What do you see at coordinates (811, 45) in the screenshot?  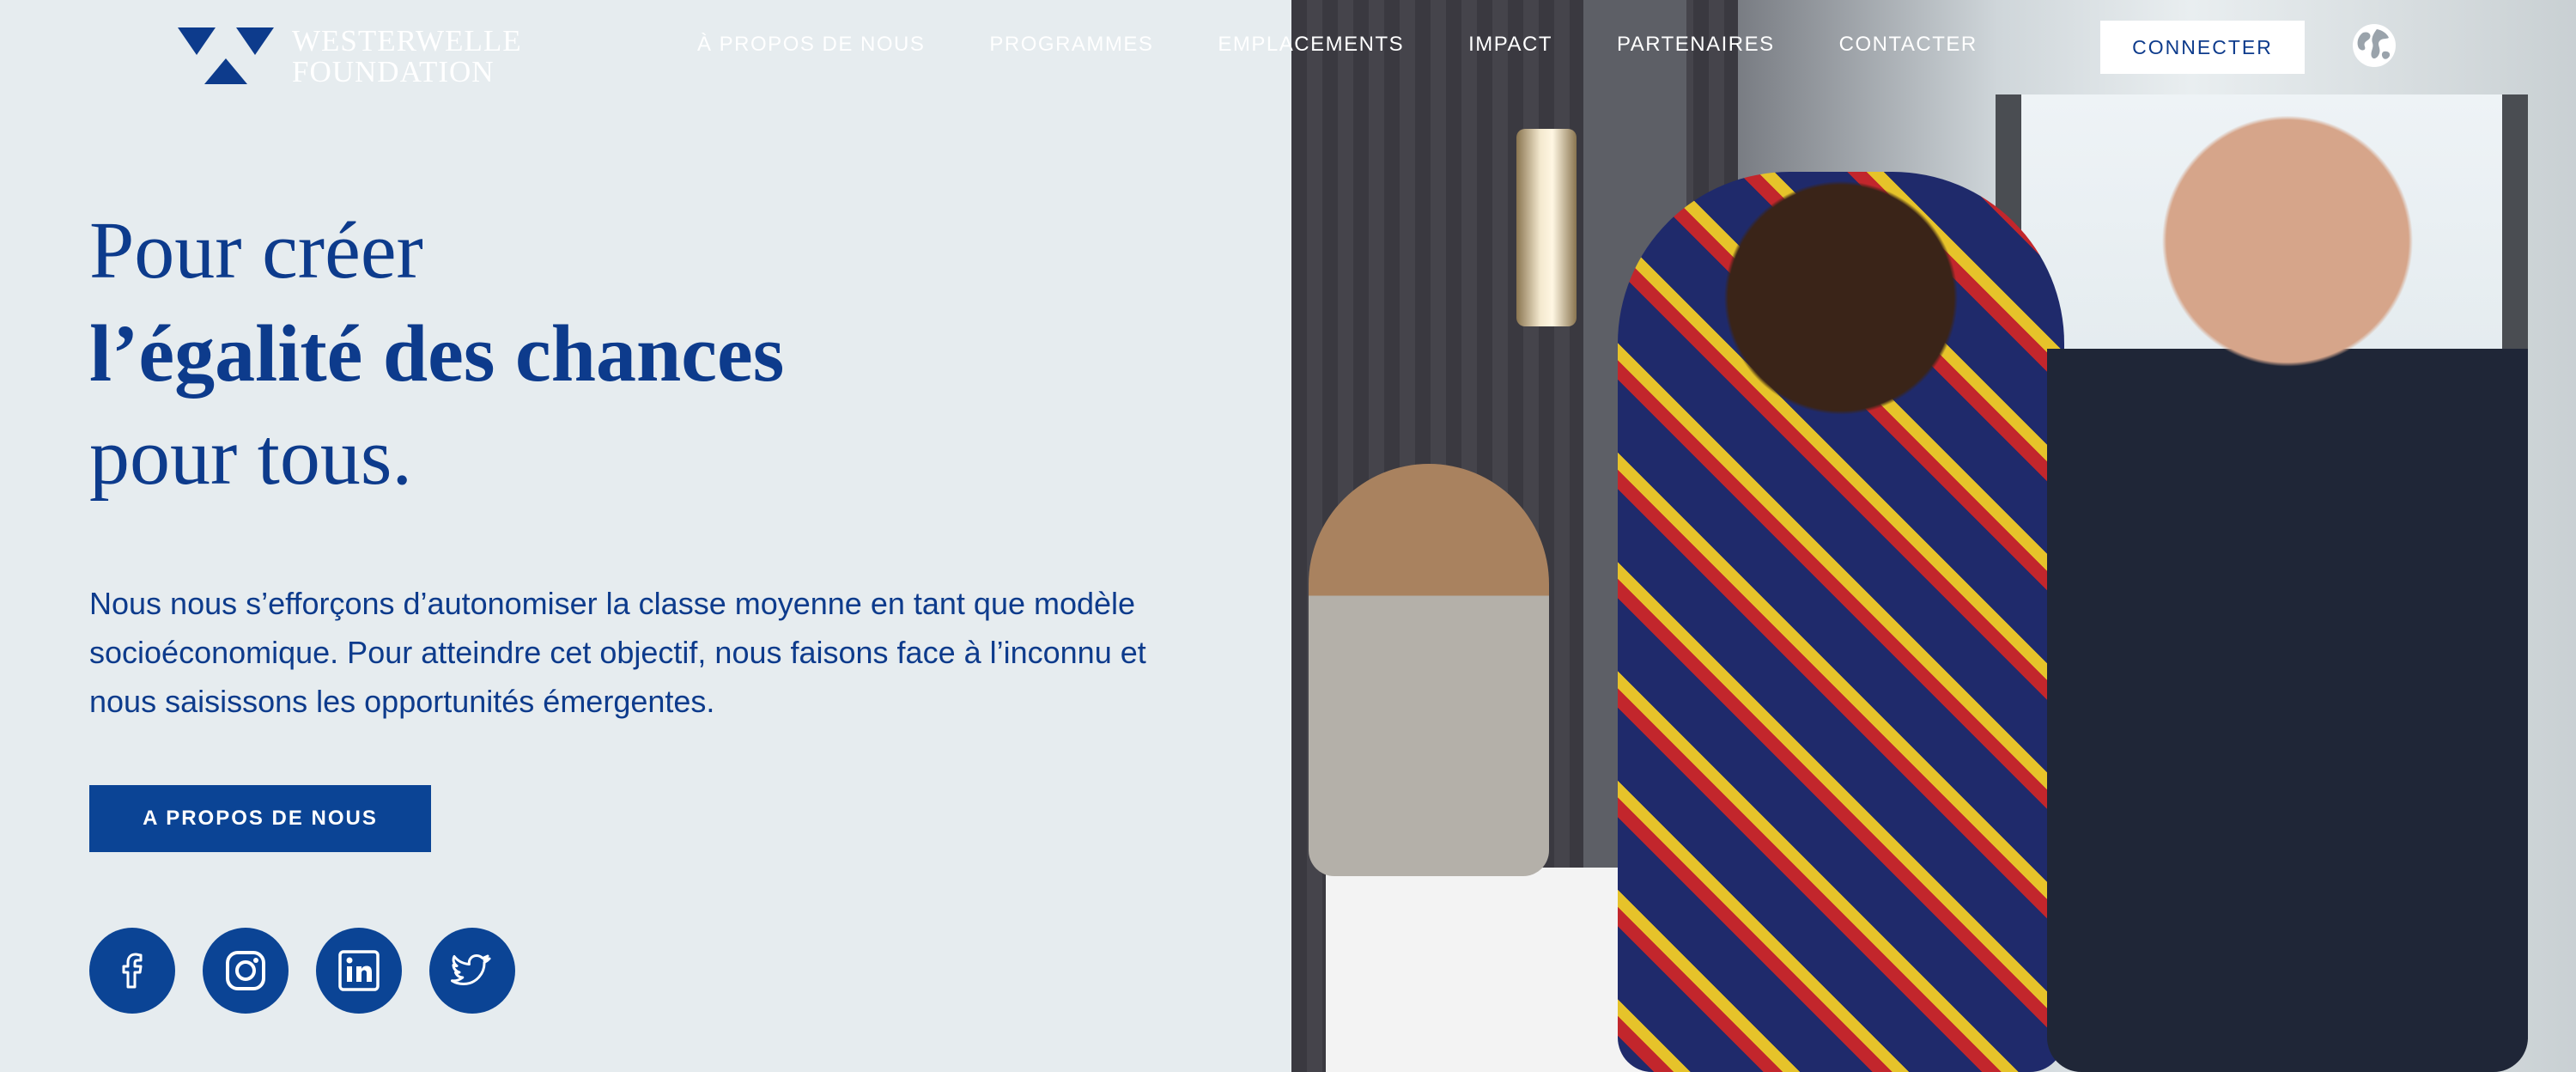 I see `nav-item-about: À PROPOS DE NOUS` at bounding box center [811, 45].